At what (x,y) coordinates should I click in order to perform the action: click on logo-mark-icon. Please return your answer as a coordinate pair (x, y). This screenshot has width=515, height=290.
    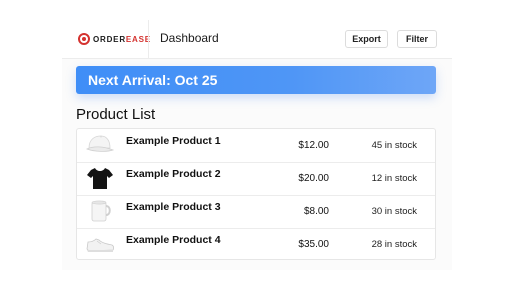
    Looking at the image, I should click on (84, 39).